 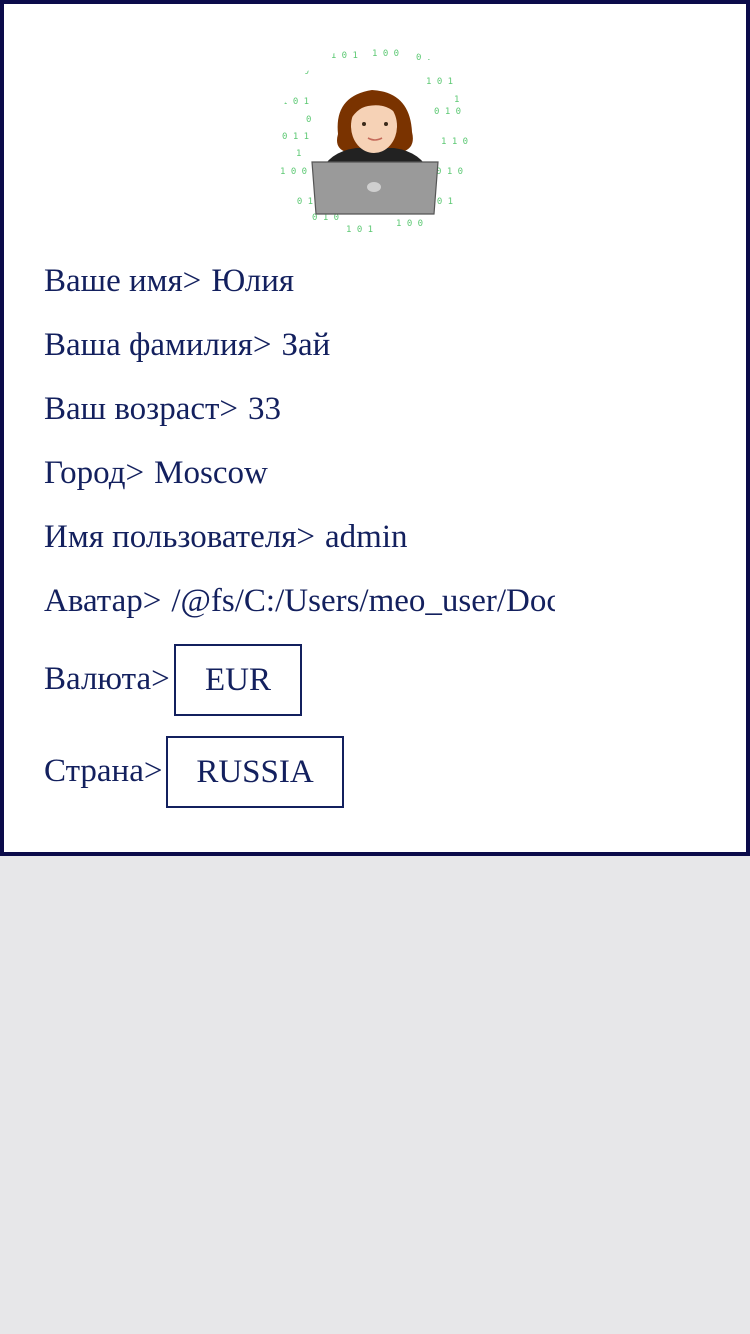 What do you see at coordinates (339, 56) in the screenshot?
I see `svg-text: 0 1 0 1` at bounding box center [339, 56].